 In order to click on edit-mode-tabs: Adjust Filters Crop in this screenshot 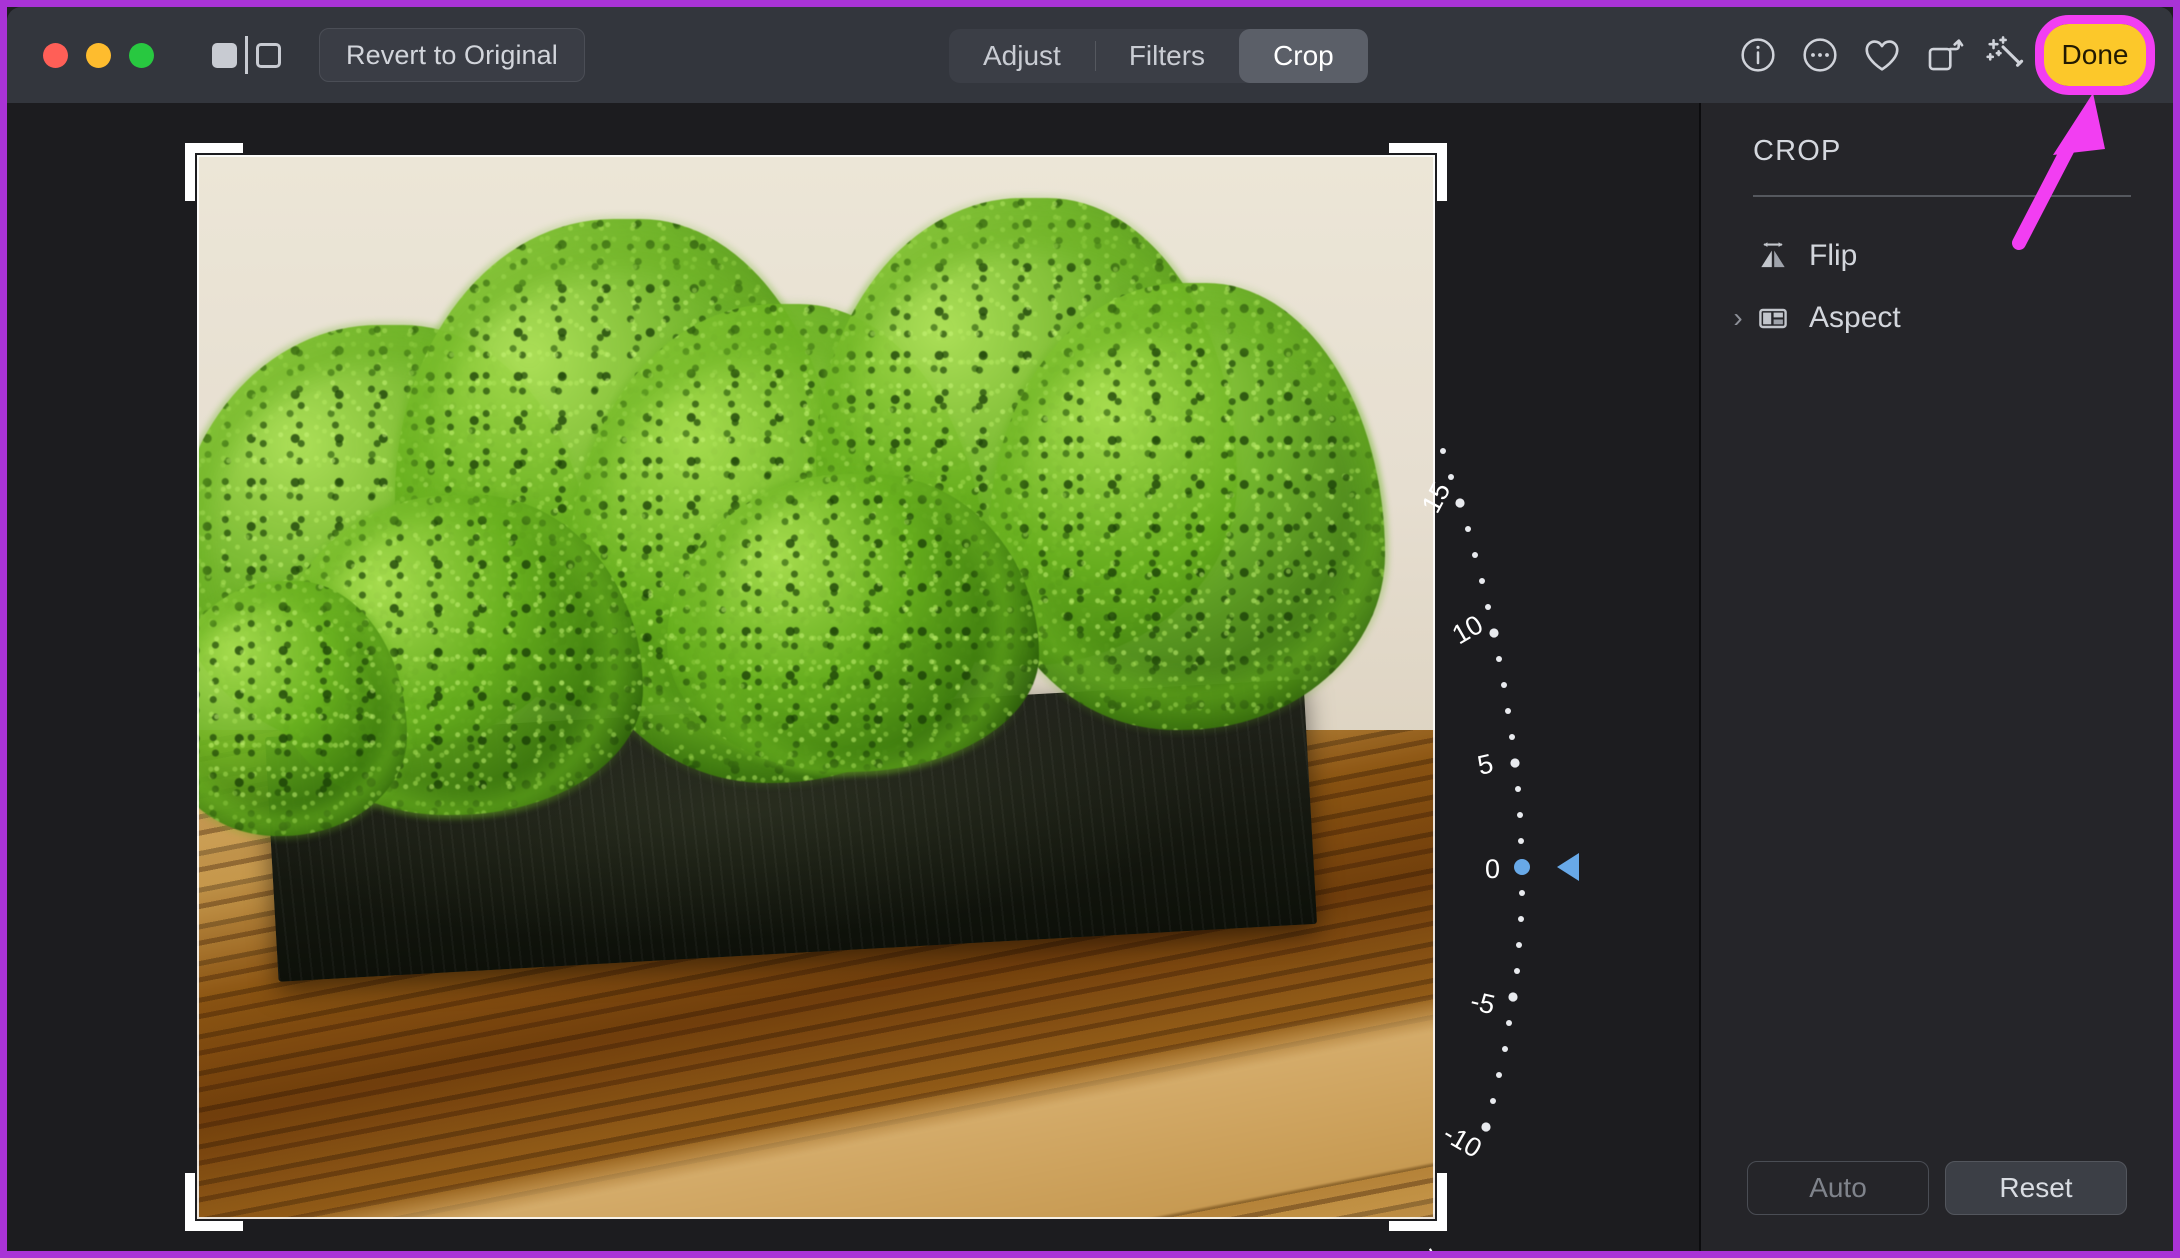, I will do `click(1158, 56)`.